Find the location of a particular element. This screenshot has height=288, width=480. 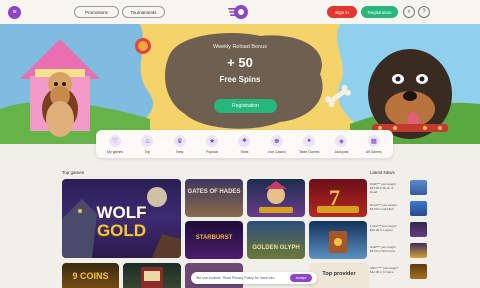

banner-free-spins: Free Spins is located at coordinates (240, 79).